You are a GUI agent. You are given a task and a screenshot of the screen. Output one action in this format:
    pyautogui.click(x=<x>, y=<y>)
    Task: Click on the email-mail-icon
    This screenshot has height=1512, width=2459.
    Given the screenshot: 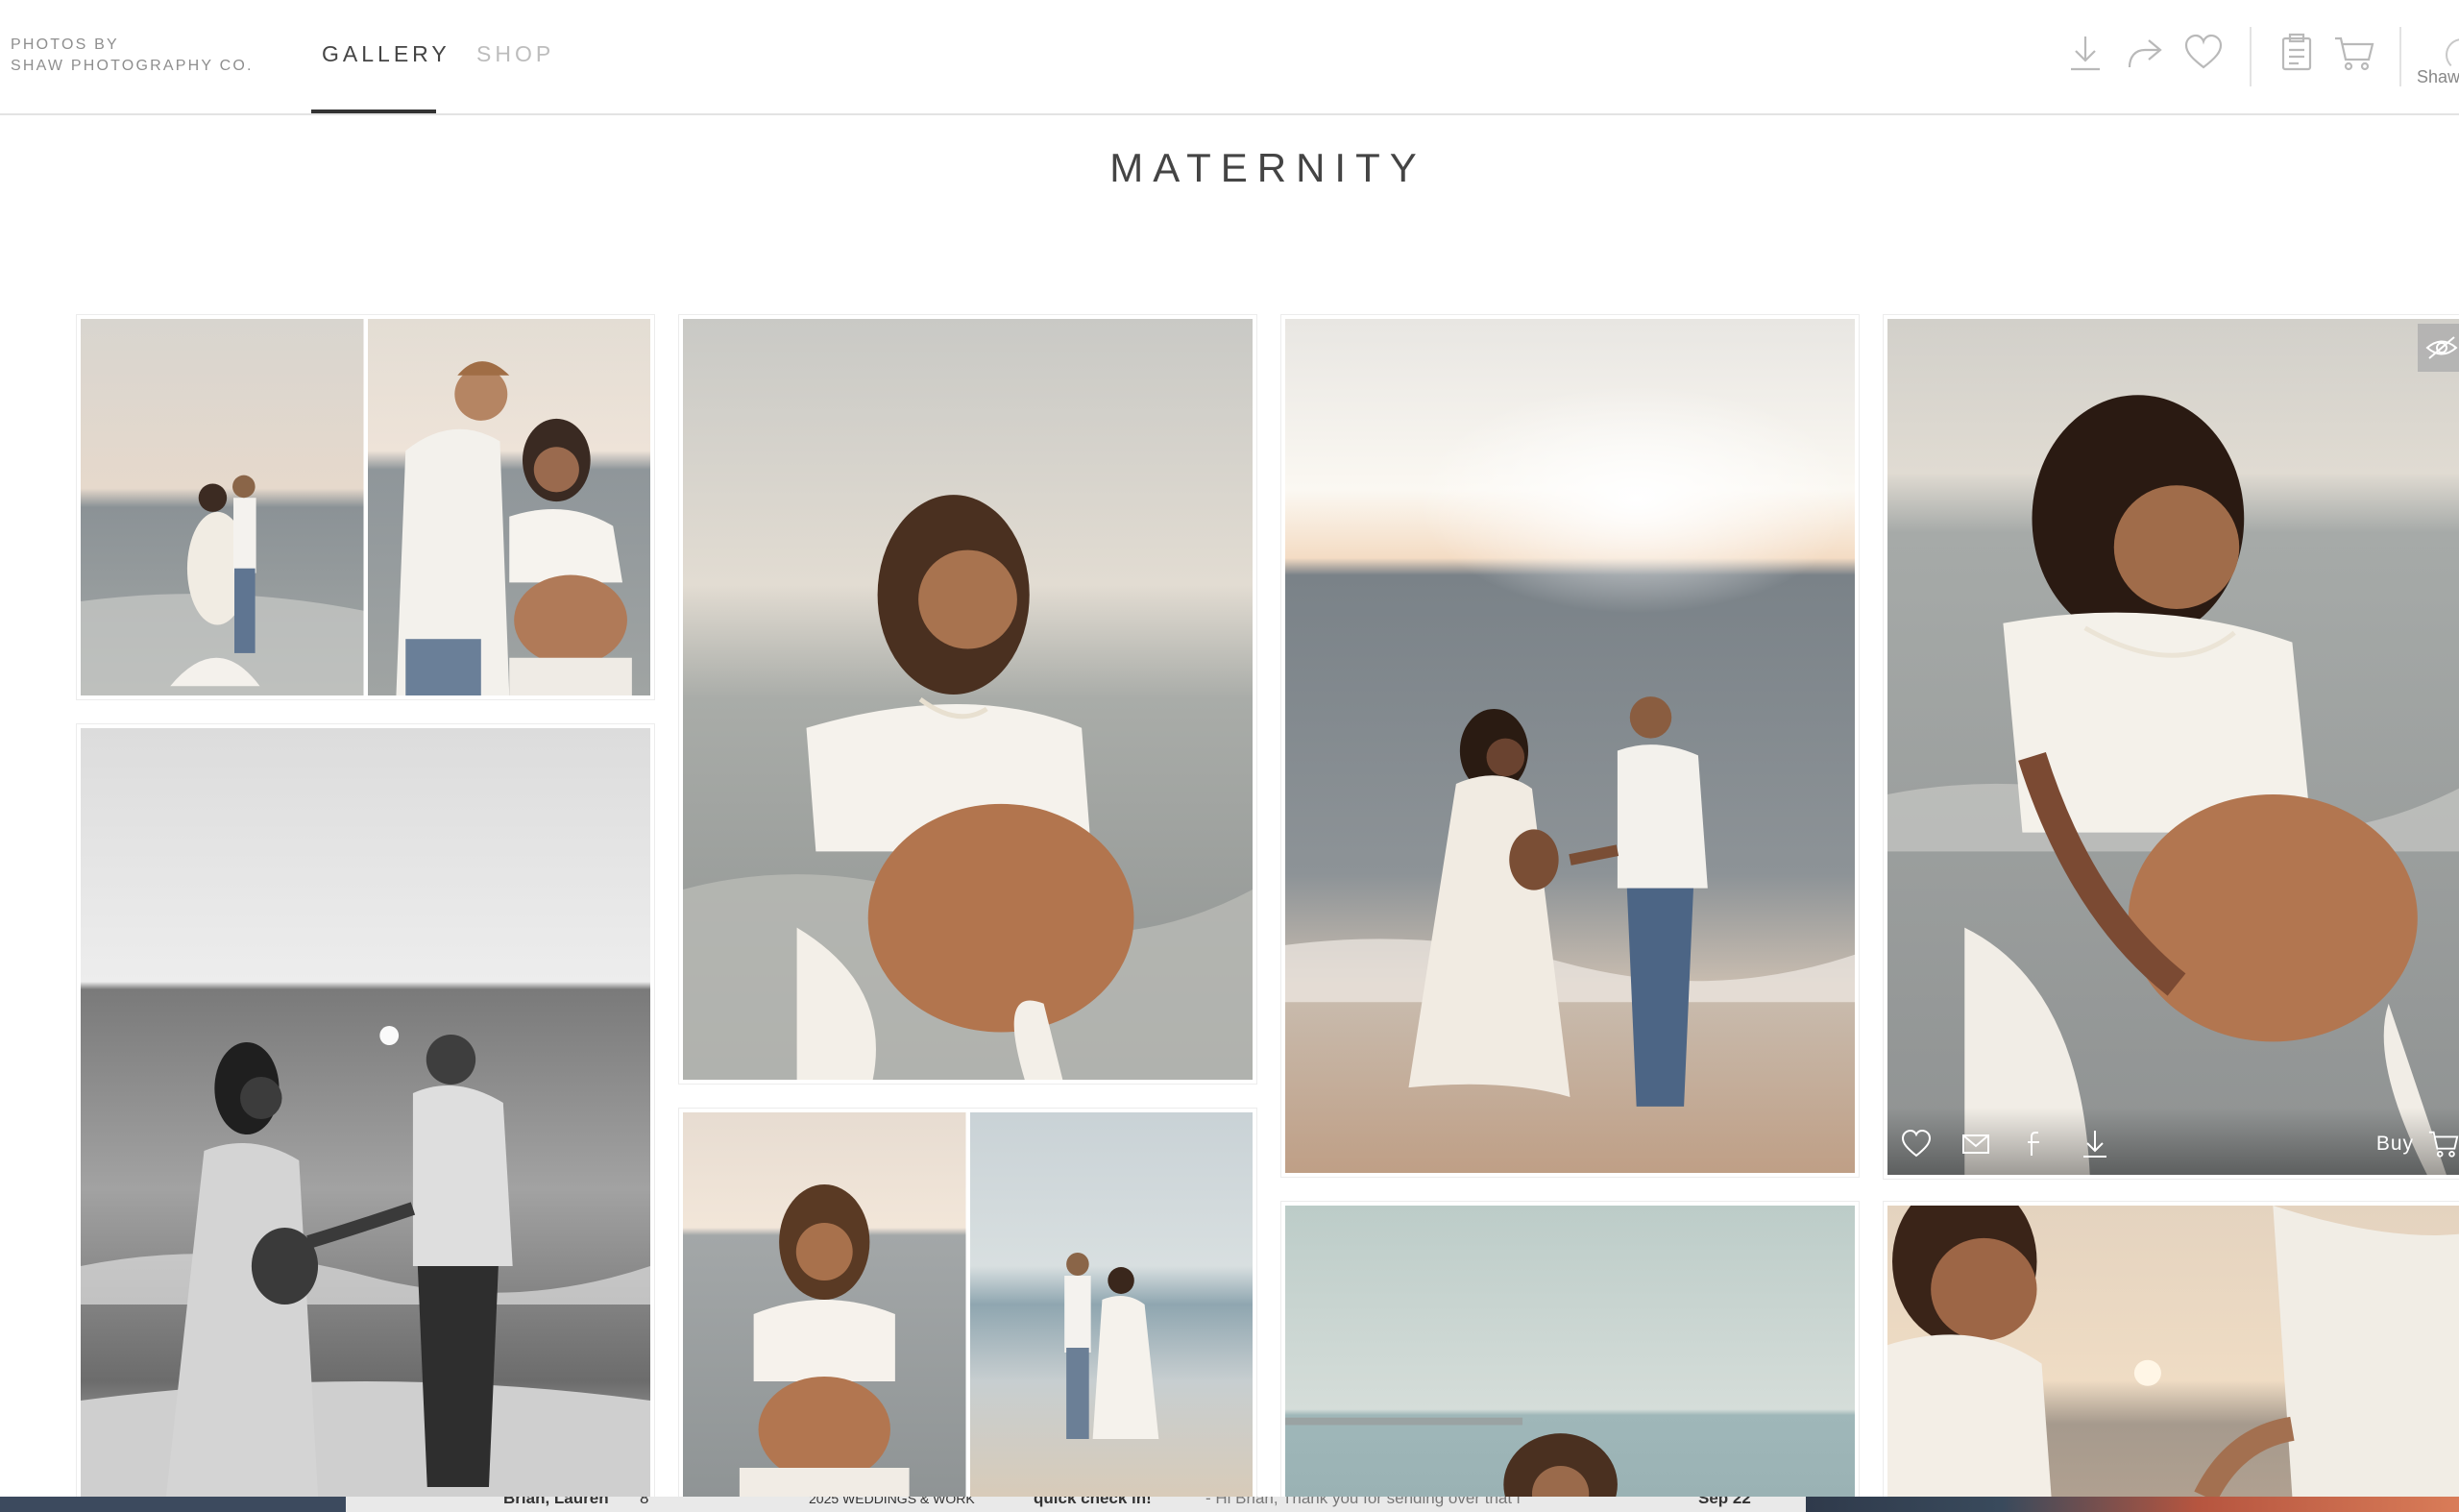 What is the action you would take?
    pyautogui.click(x=1976, y=1144)
    